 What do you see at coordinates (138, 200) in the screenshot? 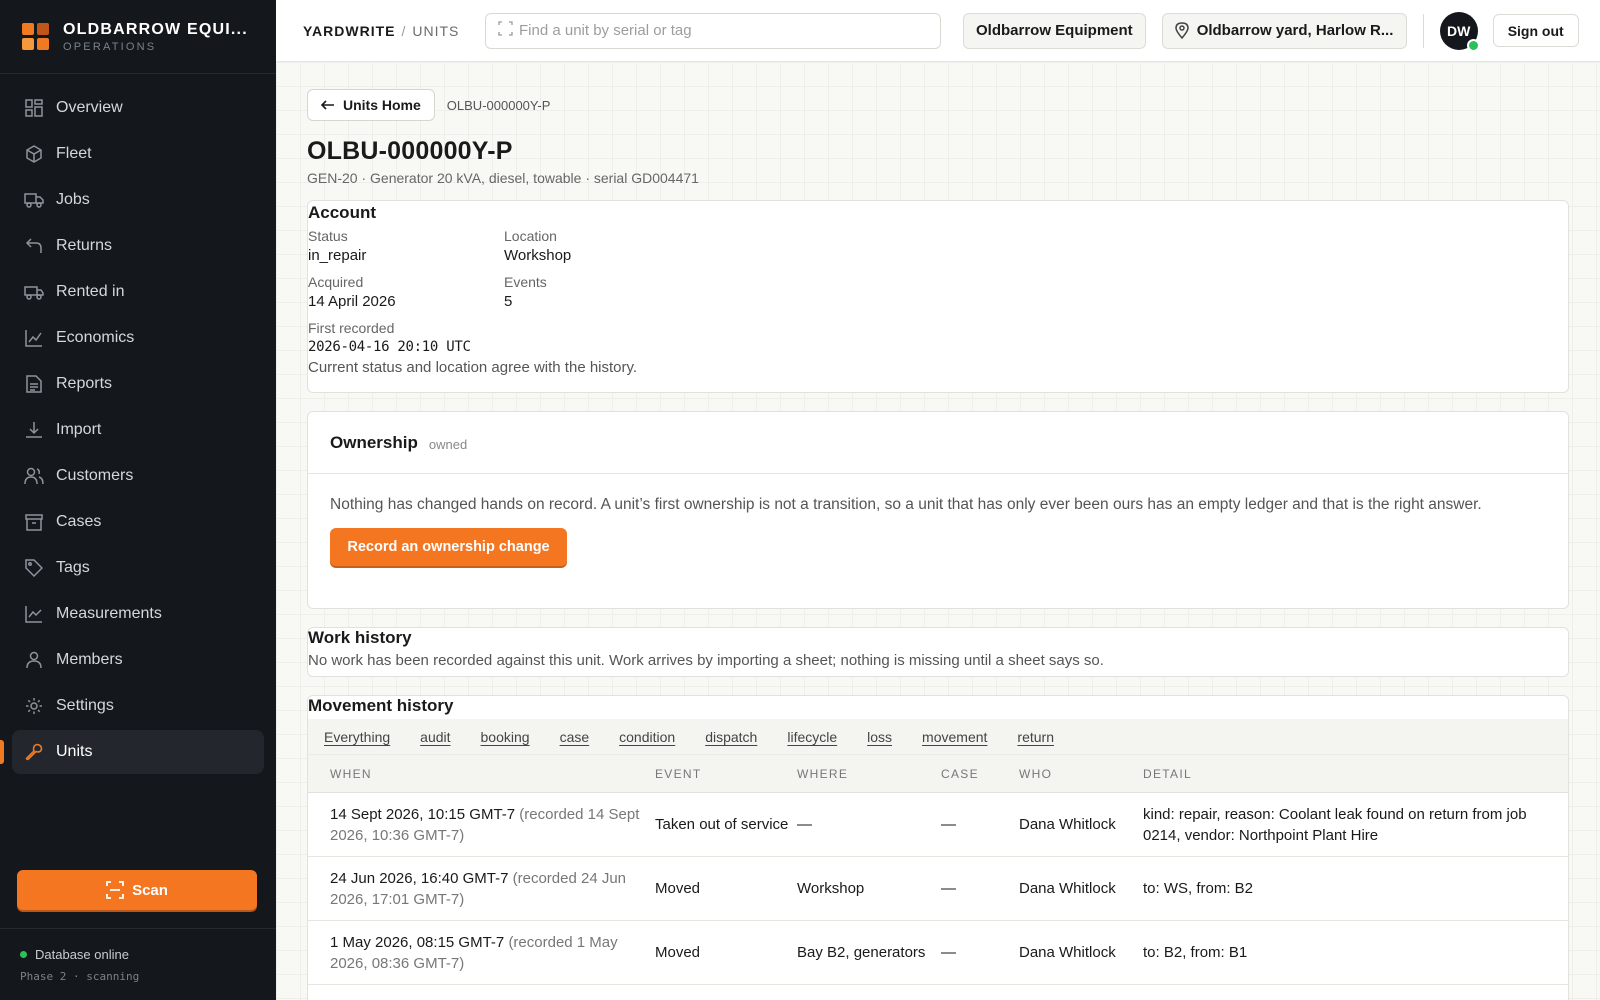
I see `sidebar-item-jobs: Jobs` at bounding box center [138, 200].